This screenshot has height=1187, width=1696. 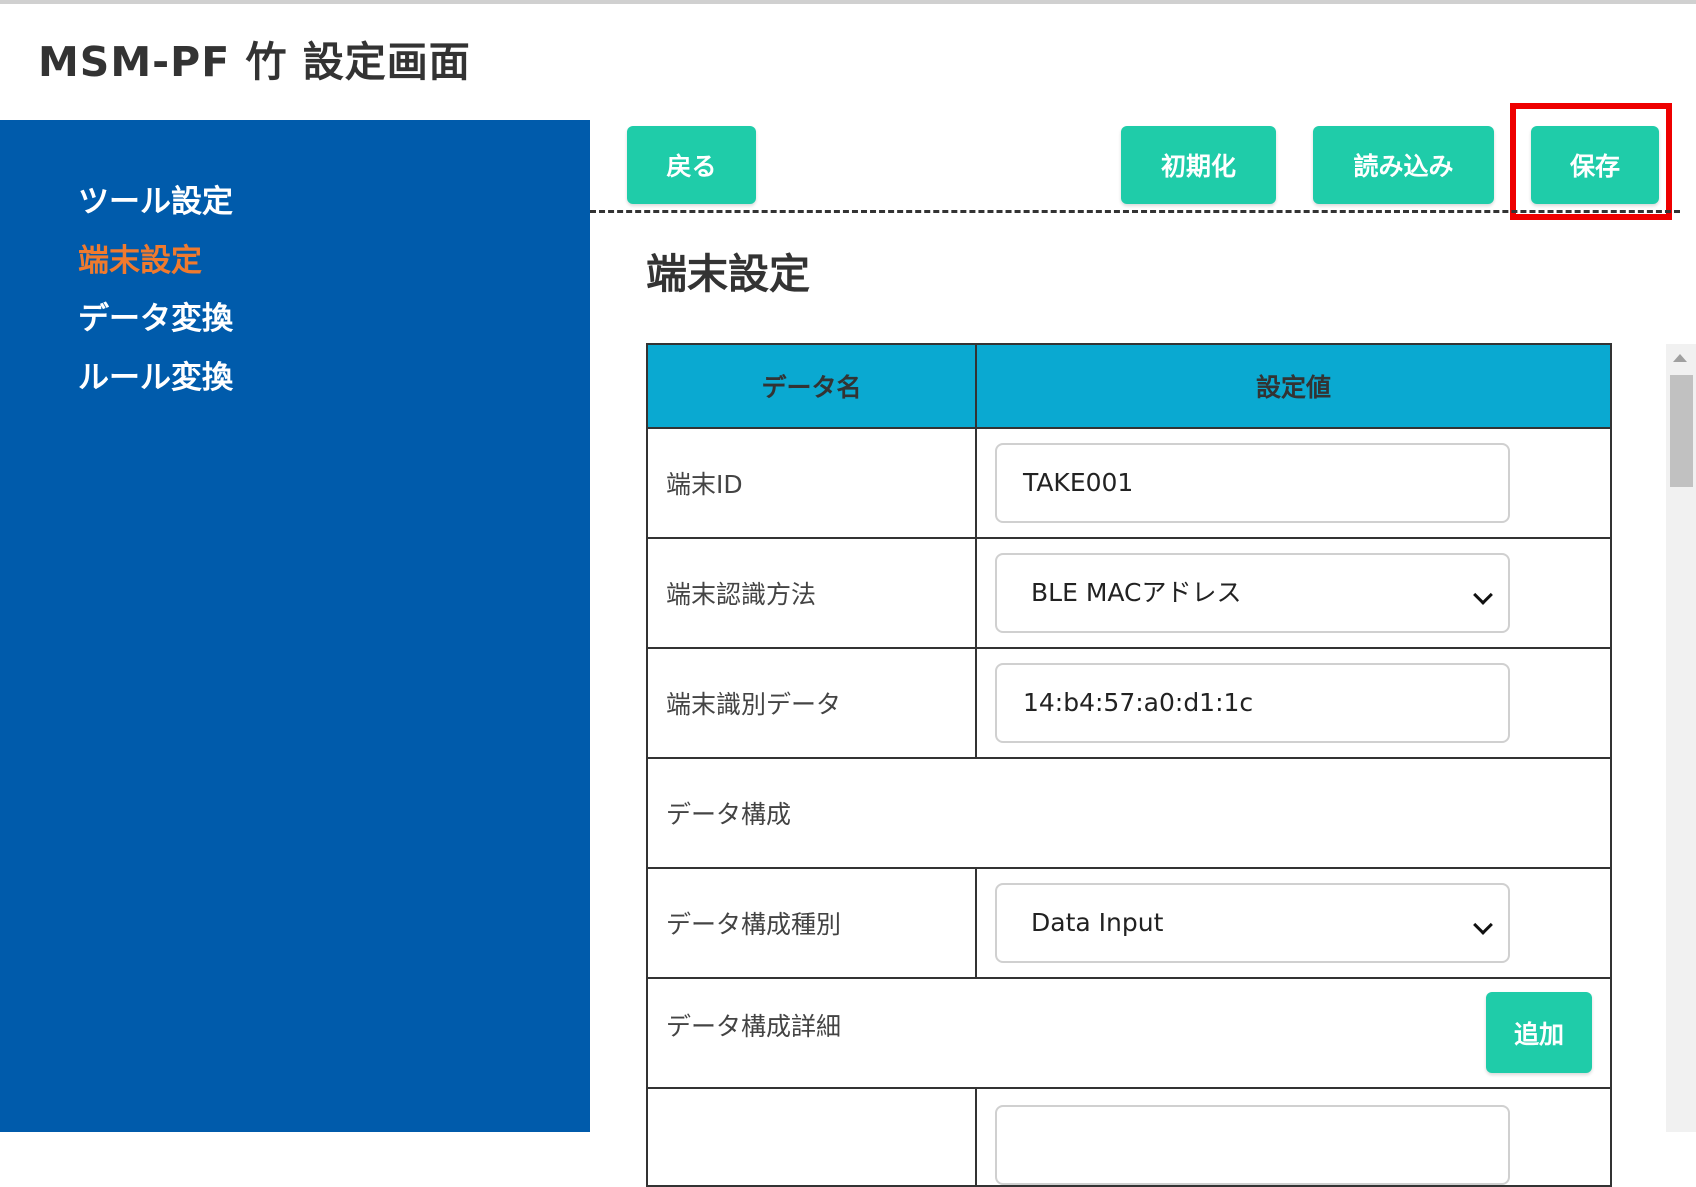 I want to click on column-header-value: 設定値, so click(x=1293, y=386).